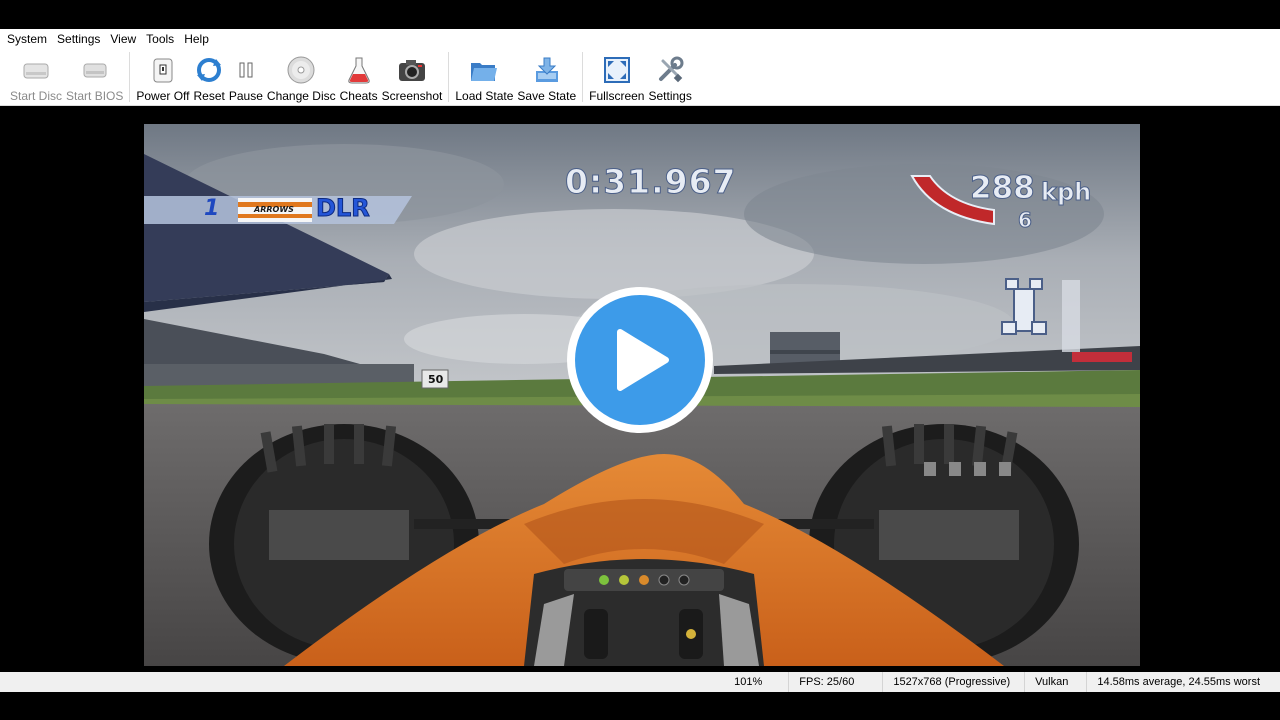  What do you see at coordinates (36, 96) in the screenshot?
I see `start-disc-label: Start Disc` at bounding box center [36, 96].